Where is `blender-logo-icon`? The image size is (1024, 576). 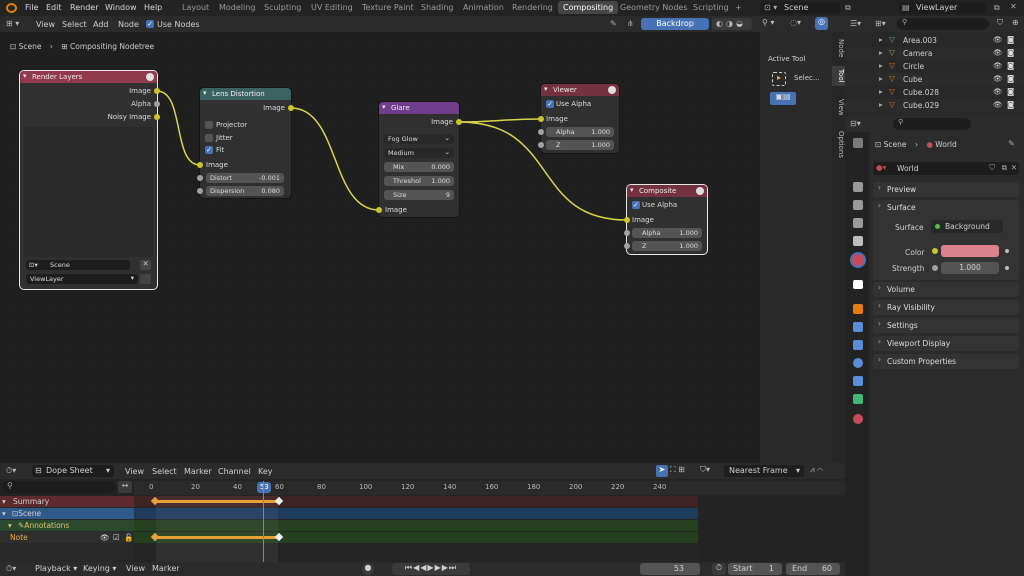
blender-logo-icon is located at coordinates (11, 8).